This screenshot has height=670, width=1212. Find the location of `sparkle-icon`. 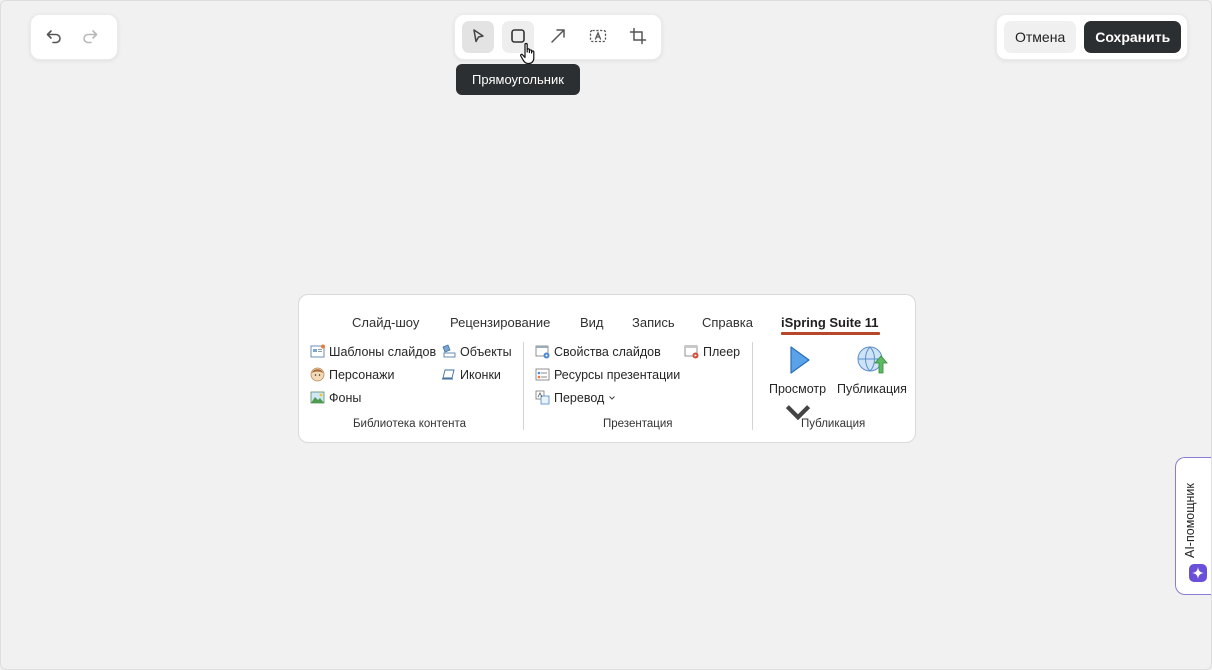

sparkle-icon is located at coordinates (1198, 573).